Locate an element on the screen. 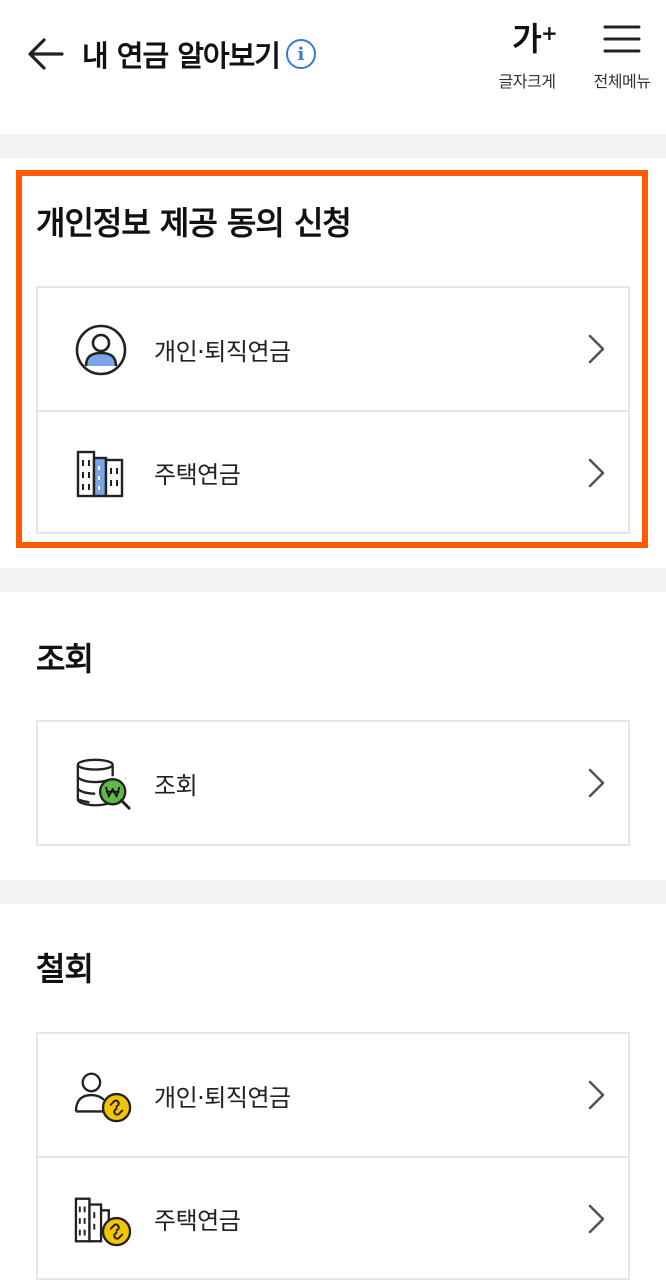 This screenshot has height=1288, width=666. back-button is located at coordinates (46, 54).